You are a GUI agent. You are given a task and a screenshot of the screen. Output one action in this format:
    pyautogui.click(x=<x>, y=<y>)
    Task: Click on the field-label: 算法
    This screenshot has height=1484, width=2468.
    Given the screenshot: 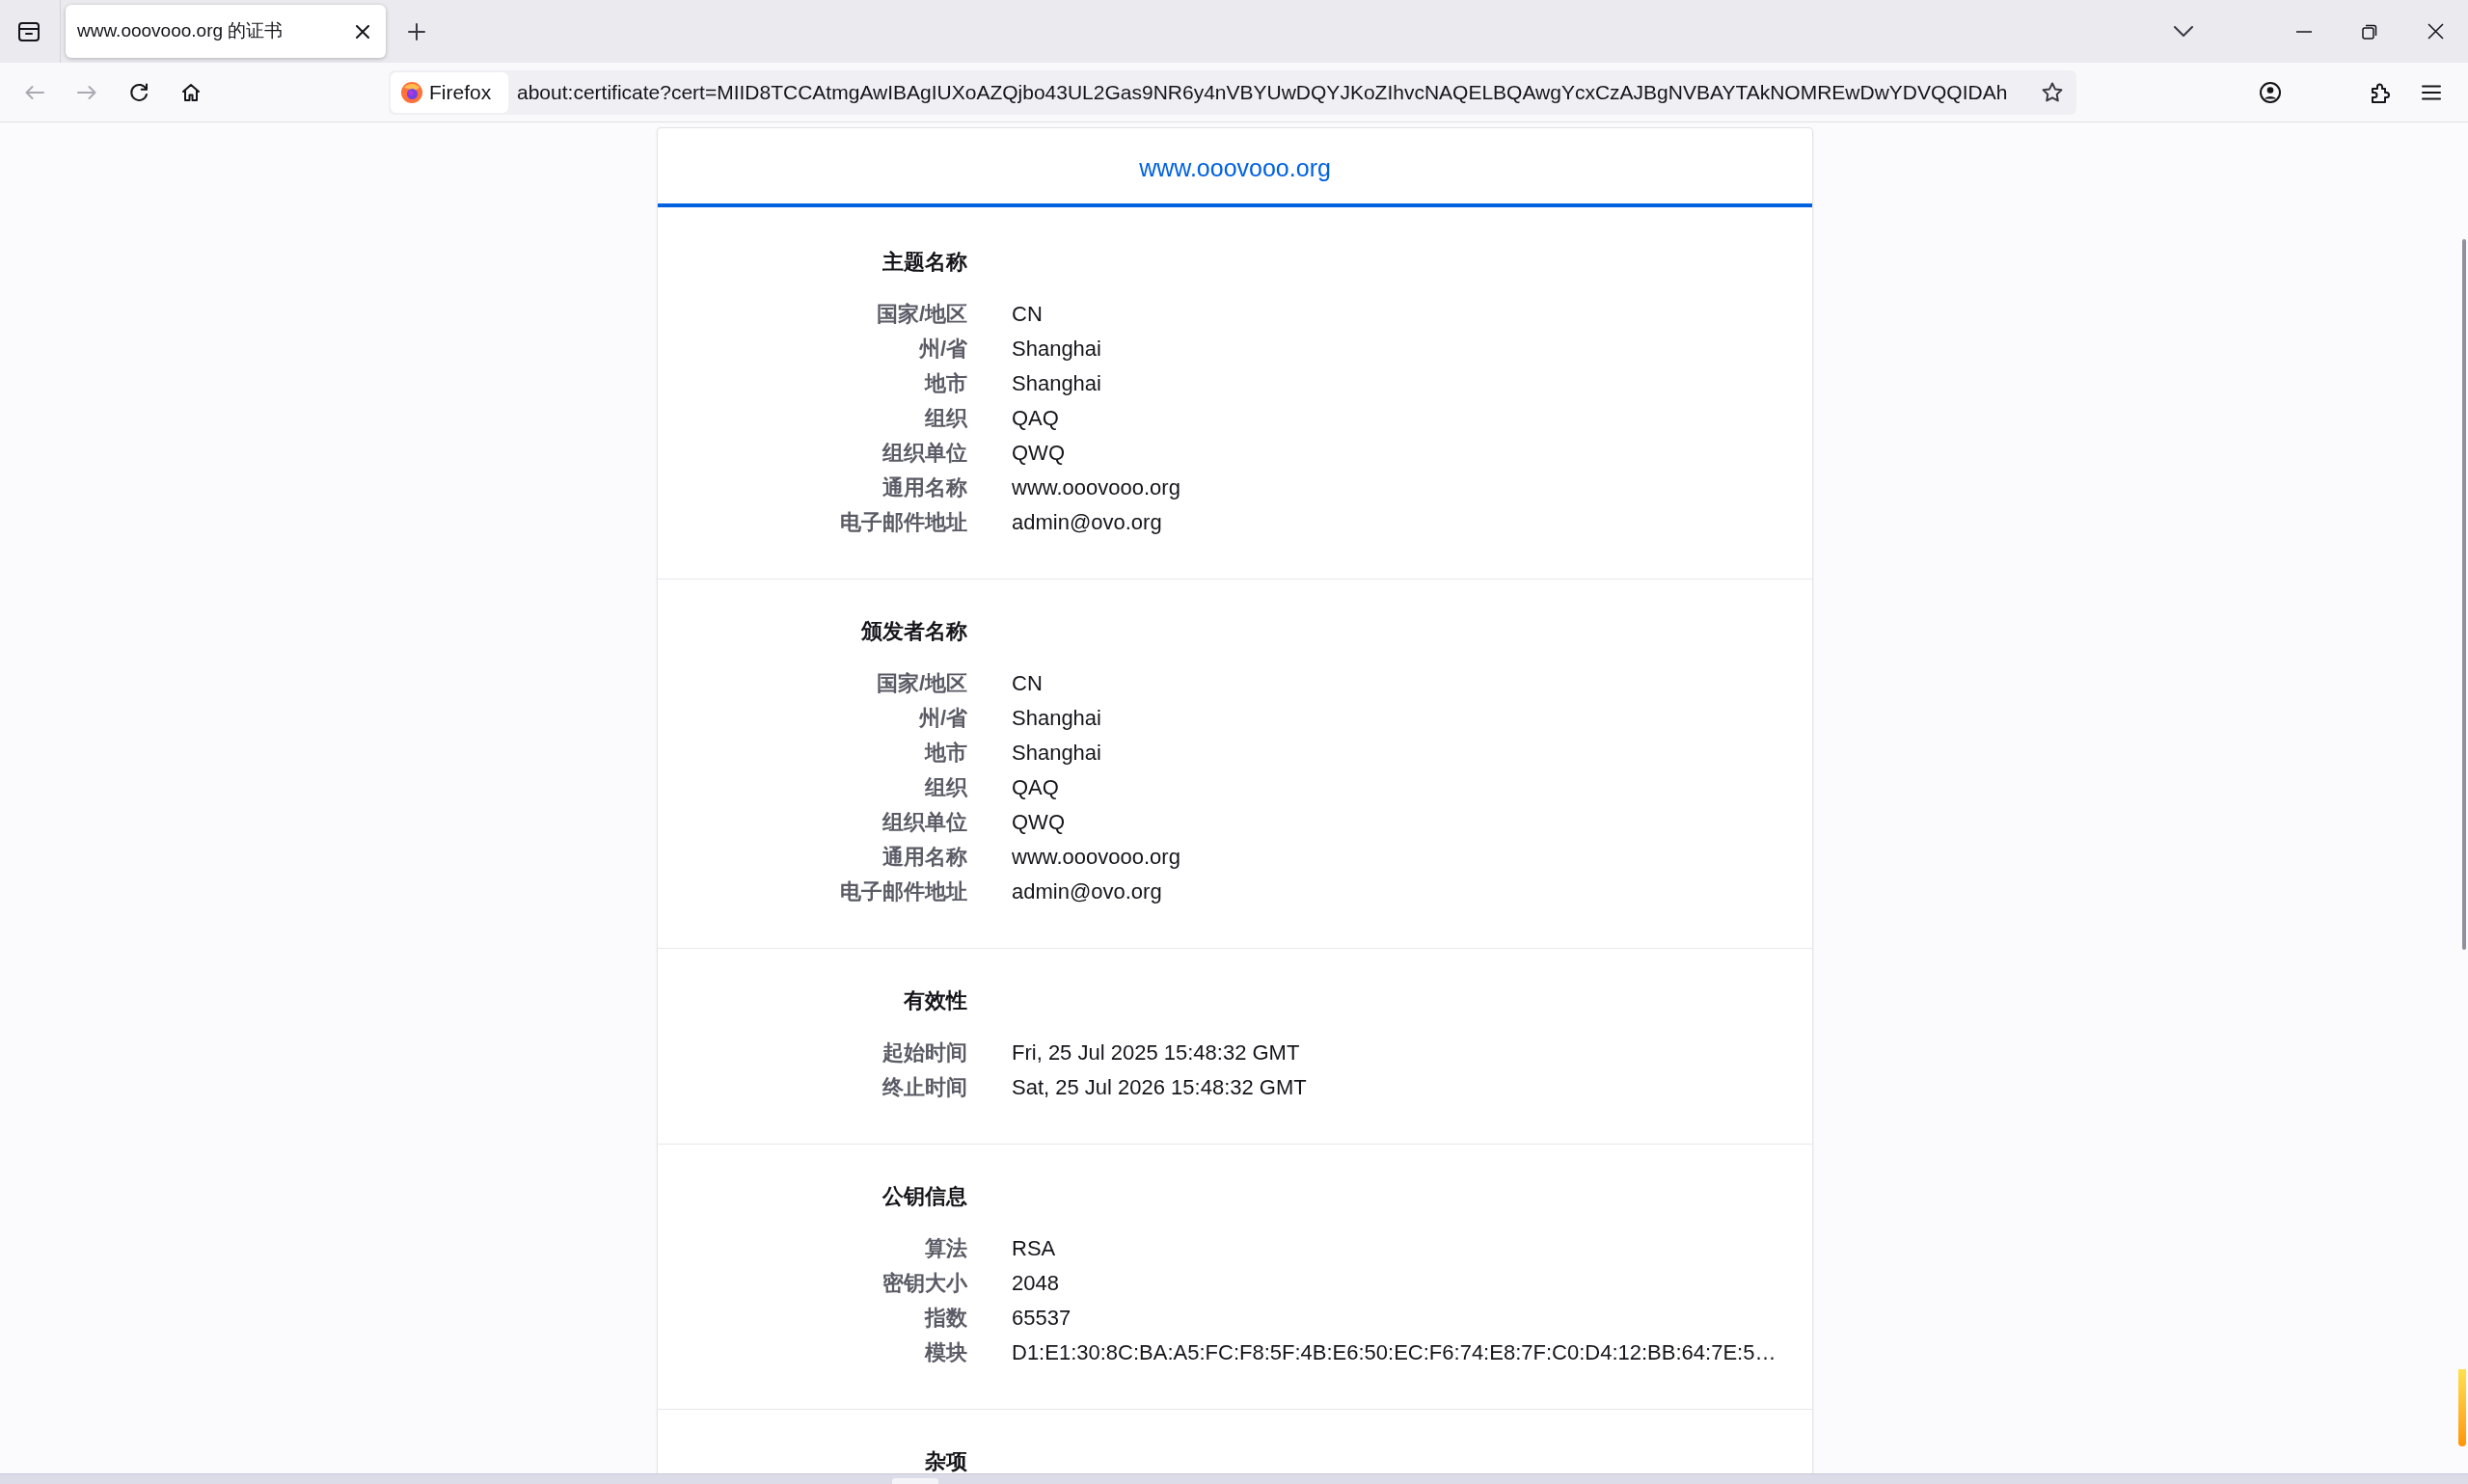 What is the action you would take?
    pyautogui.click(x=946, y=1248)
    